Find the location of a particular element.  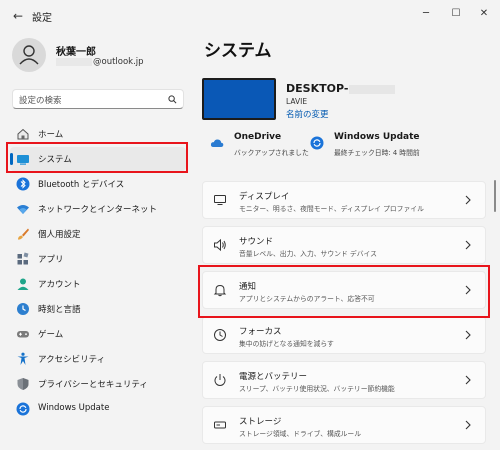

sidebar-item-time-language: 時刻と言語 is located at coordinates (98, 309).